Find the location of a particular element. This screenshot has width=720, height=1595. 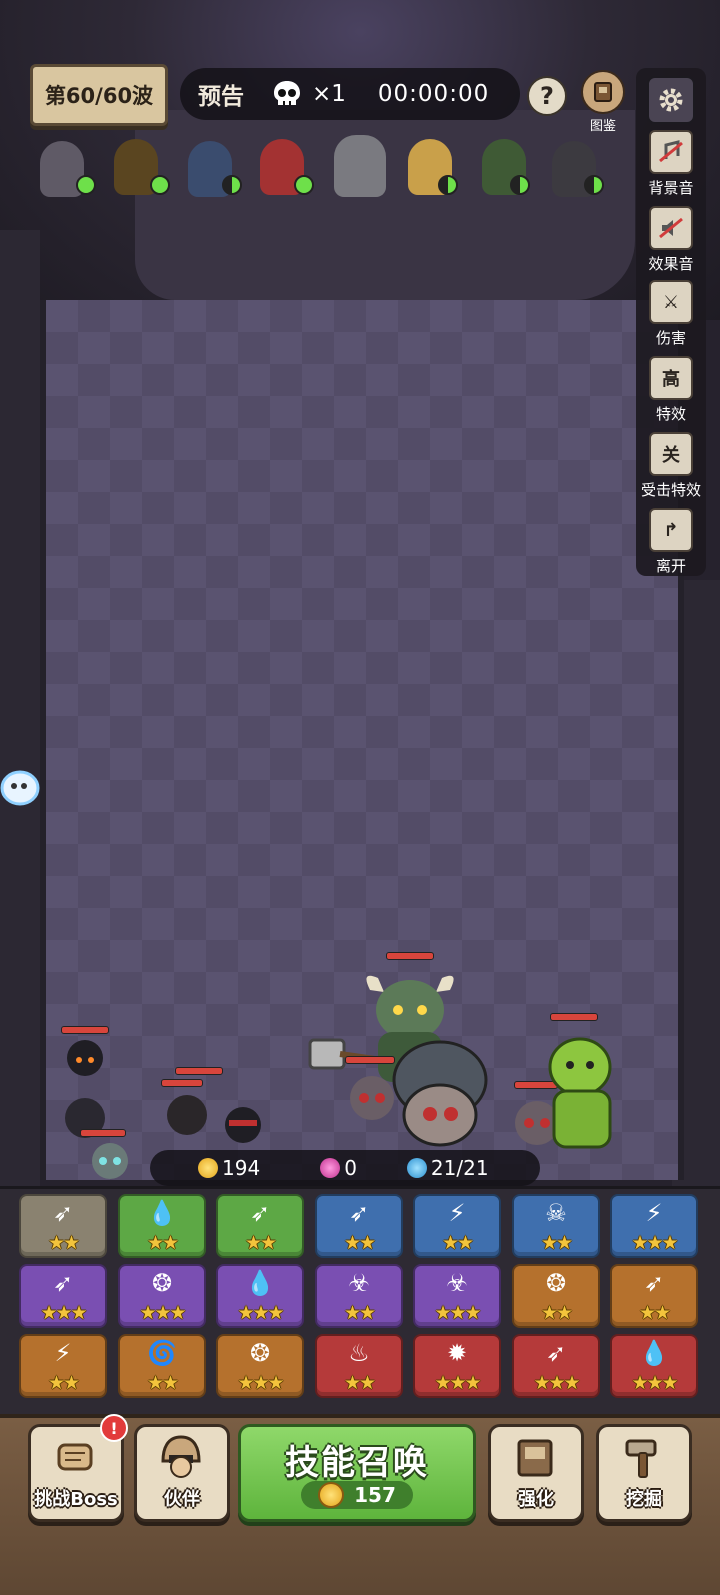

scroll-icon is located at coordinates (75, 1457).